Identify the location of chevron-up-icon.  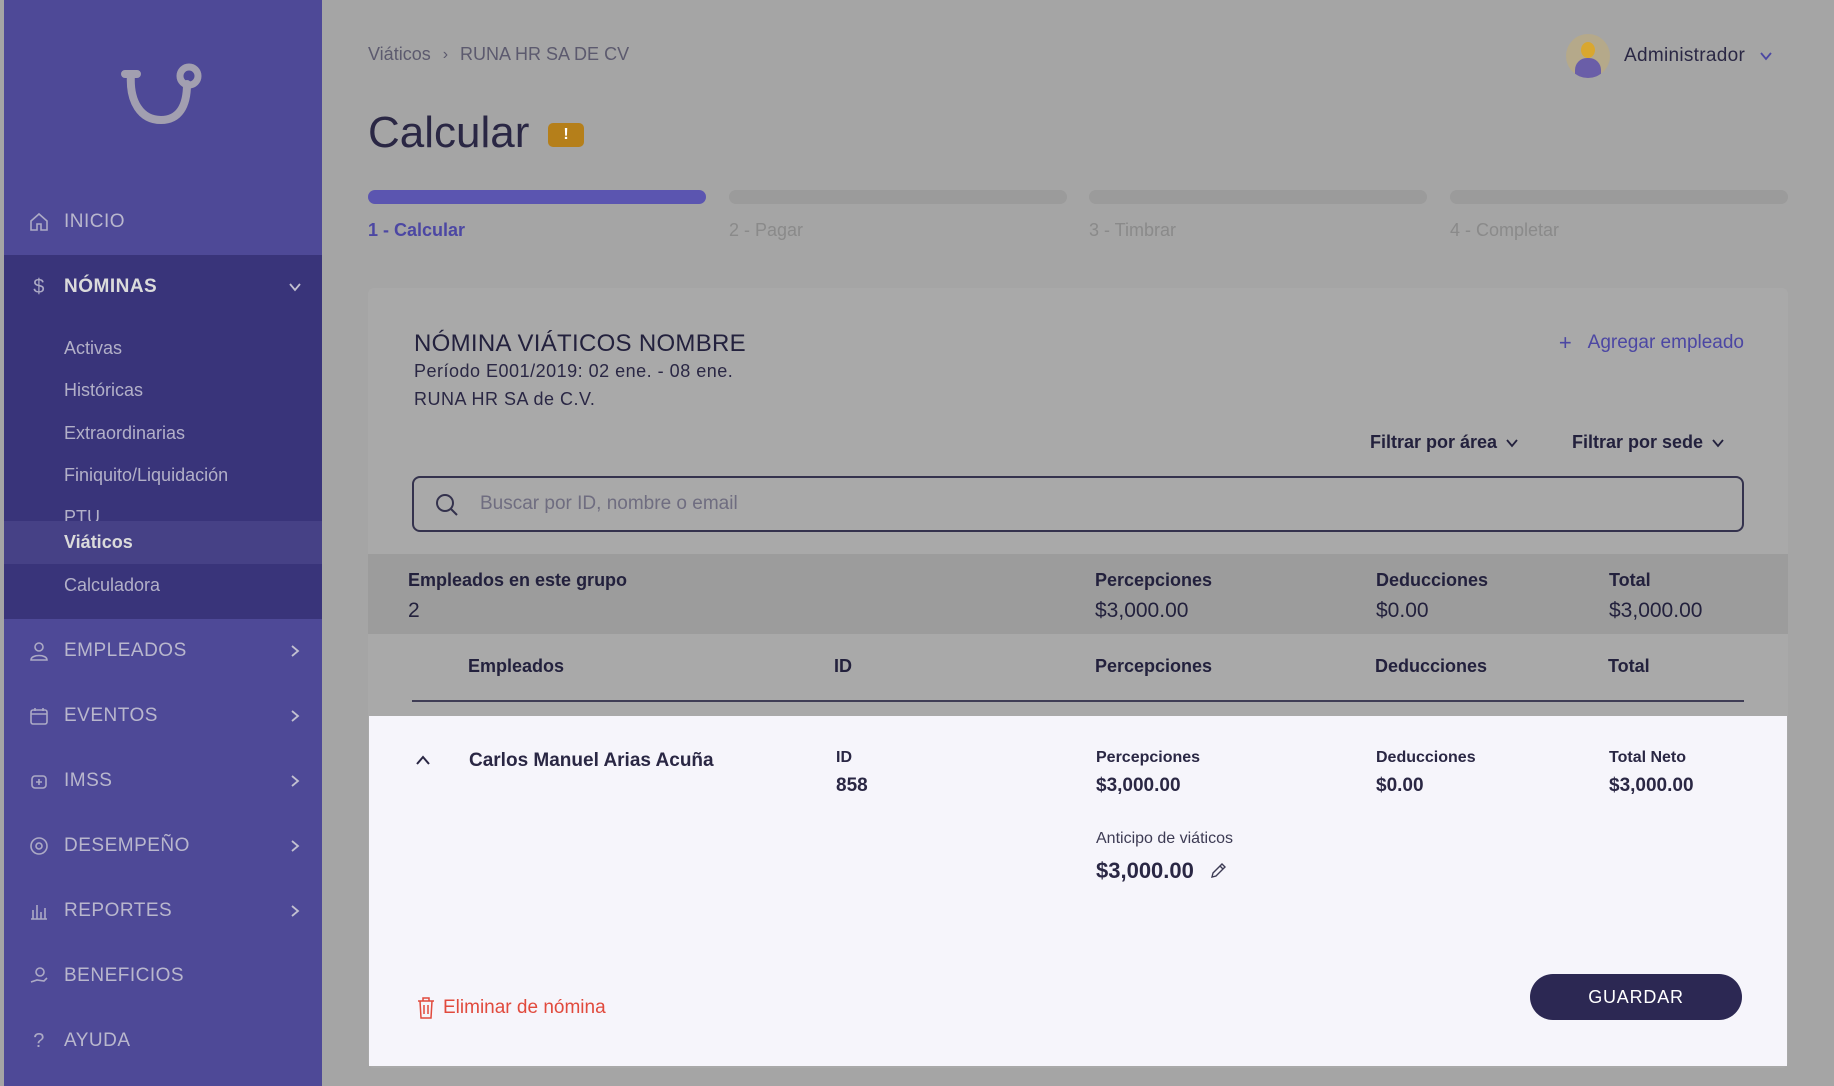
(423, 760).